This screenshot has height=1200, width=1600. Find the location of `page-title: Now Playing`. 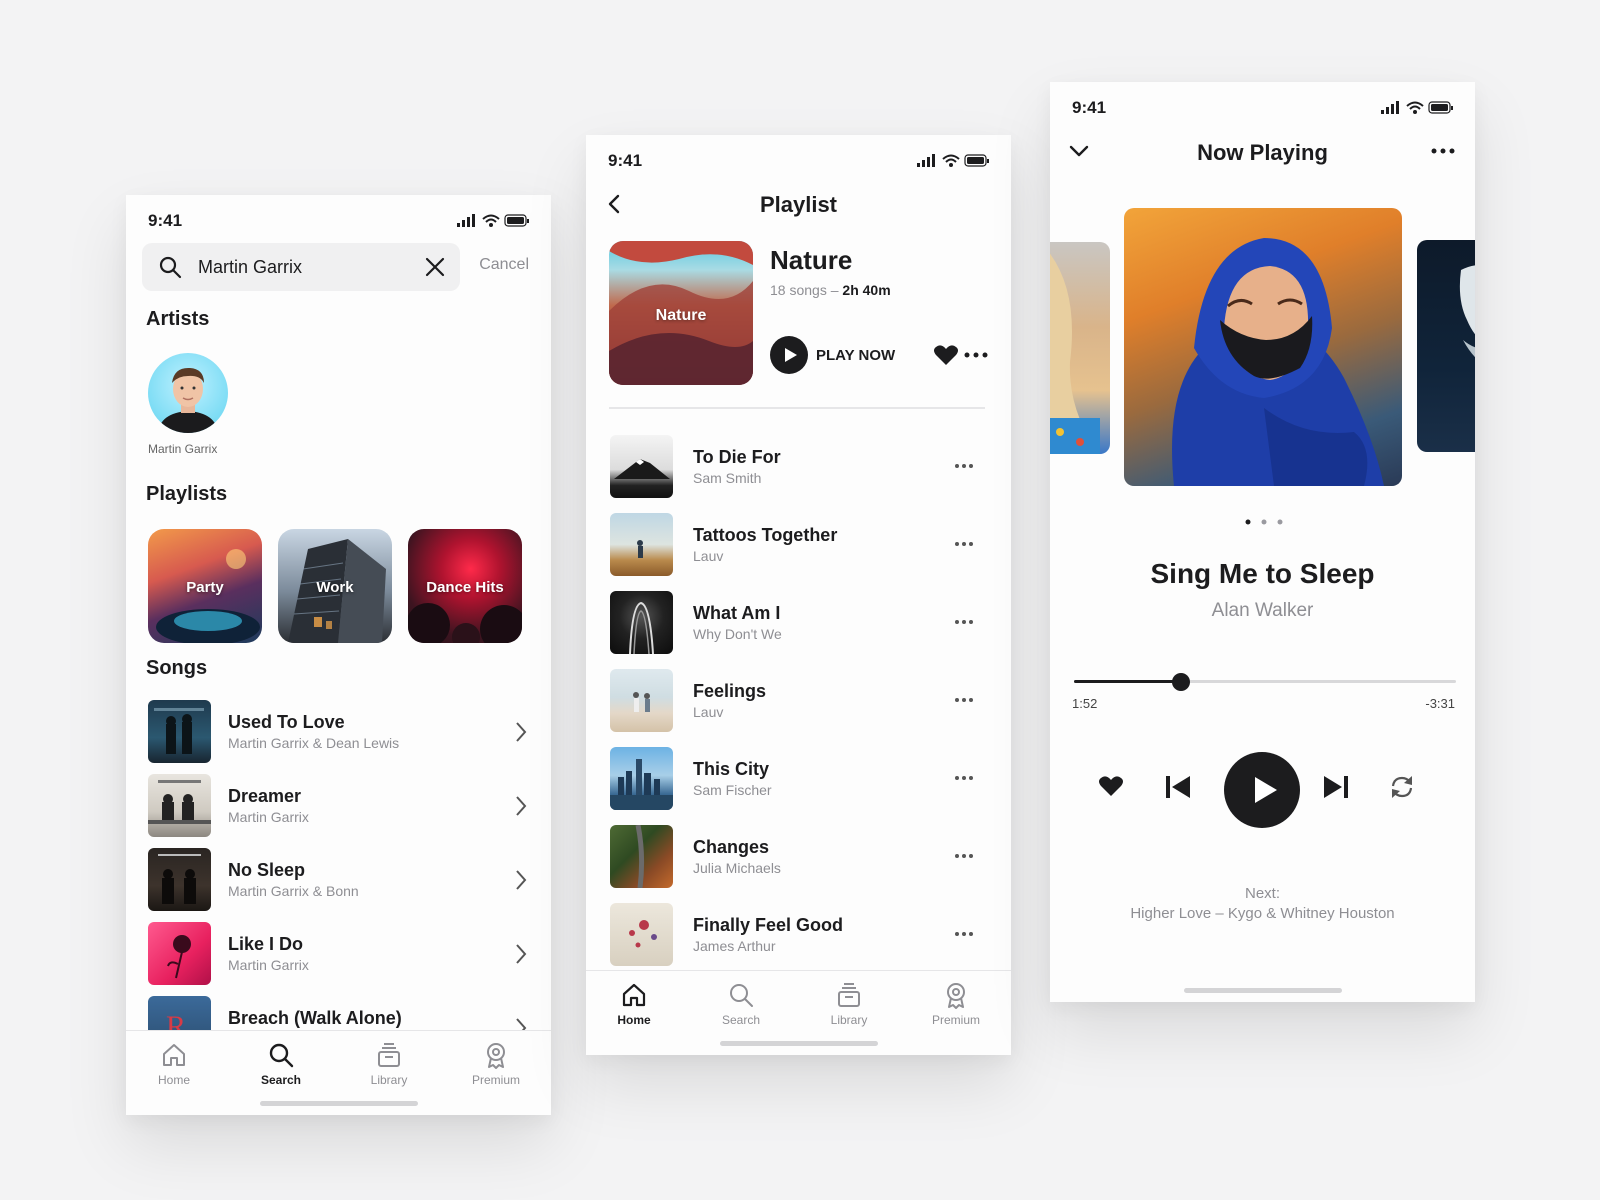

page-title: Now Playing is located at coordinates (1262, 152).